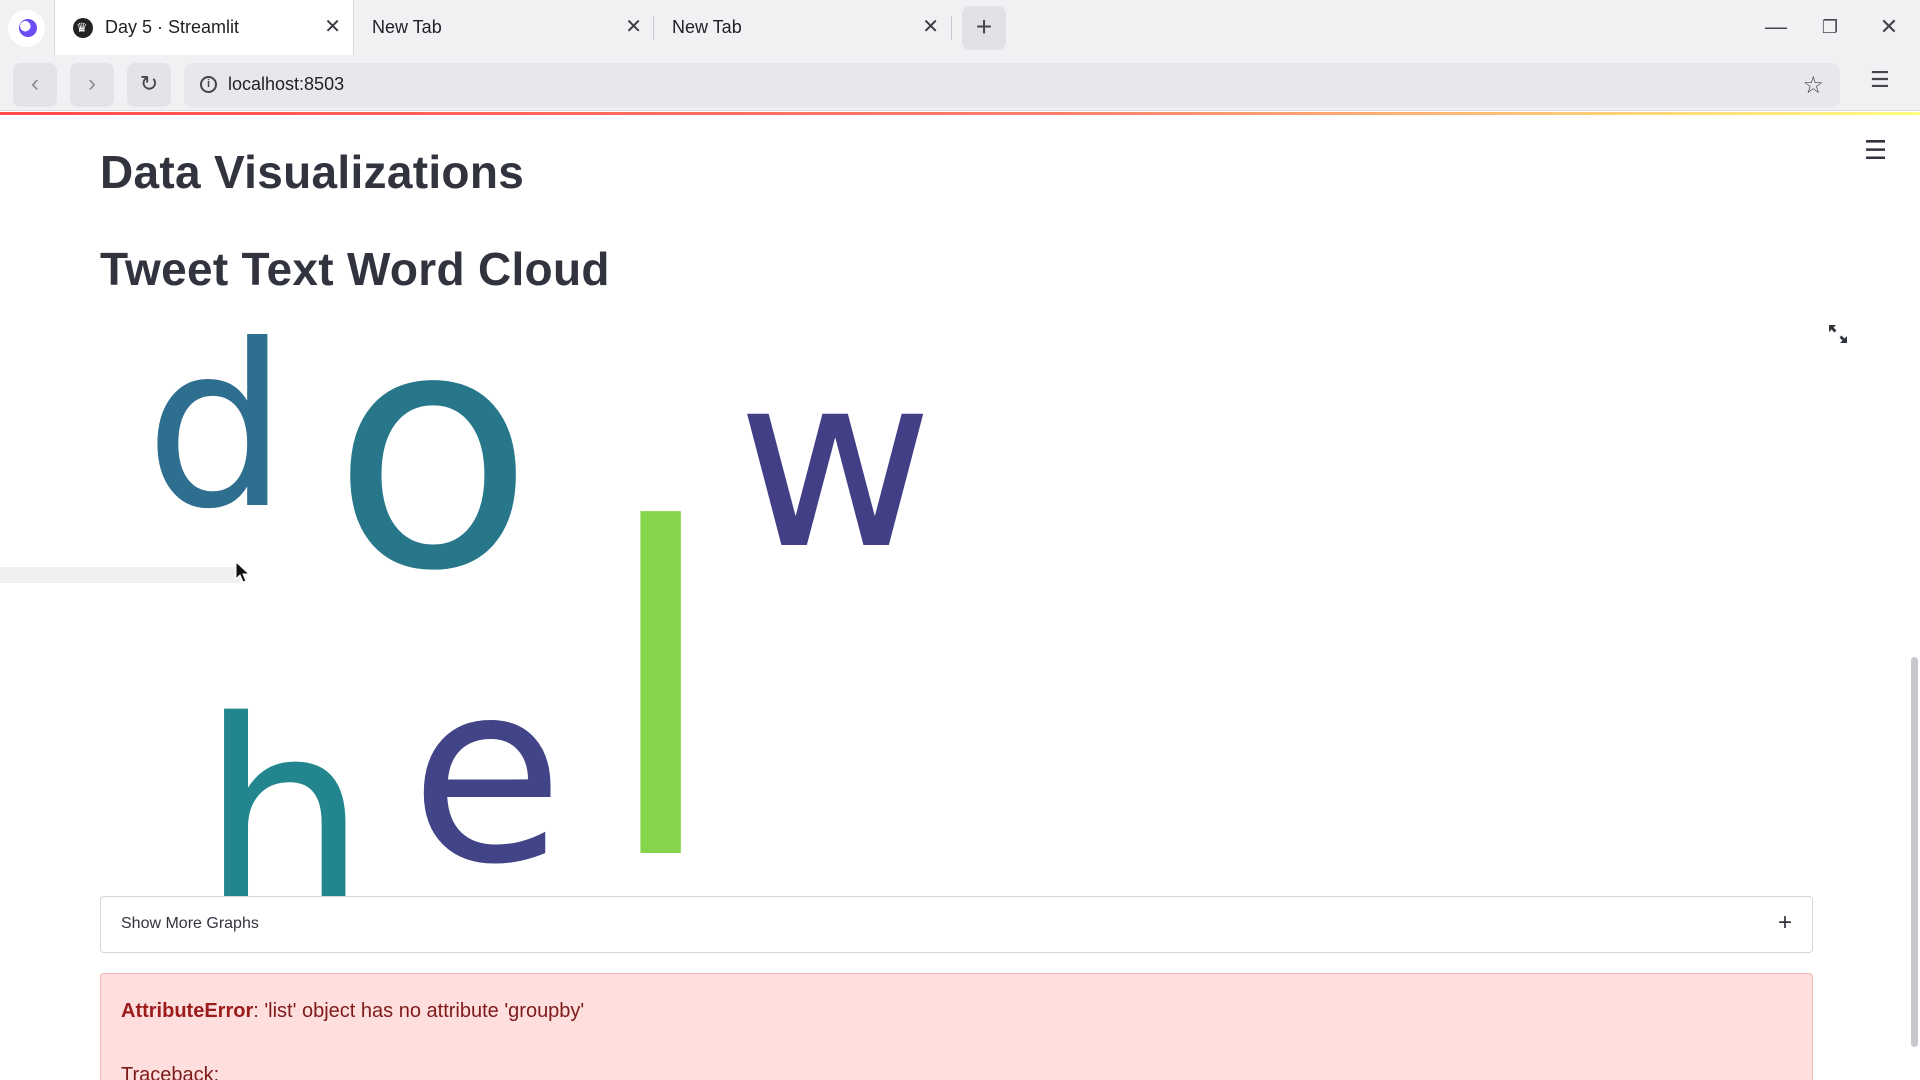 The height and width of the screenshot is (1080, 1920). I want to click on tab-separator, so click(951, 28).